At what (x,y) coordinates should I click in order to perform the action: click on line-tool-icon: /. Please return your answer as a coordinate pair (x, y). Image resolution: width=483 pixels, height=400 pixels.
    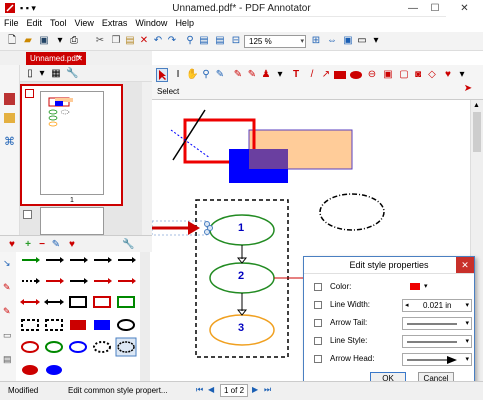
    Looking at the image, I should click on (312, 75).